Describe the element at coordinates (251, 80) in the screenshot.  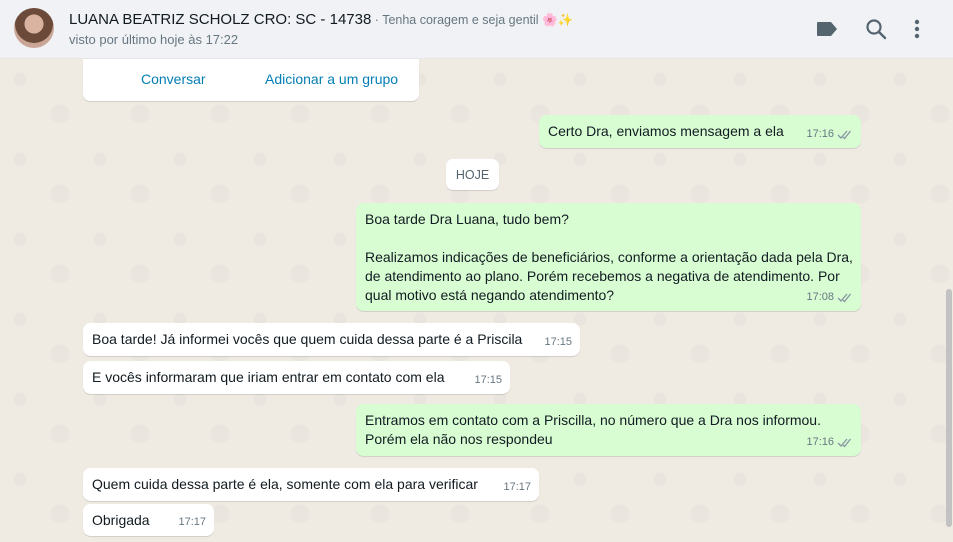
I see `contact-card: Conversar Adicionar a um grupo` at that location.